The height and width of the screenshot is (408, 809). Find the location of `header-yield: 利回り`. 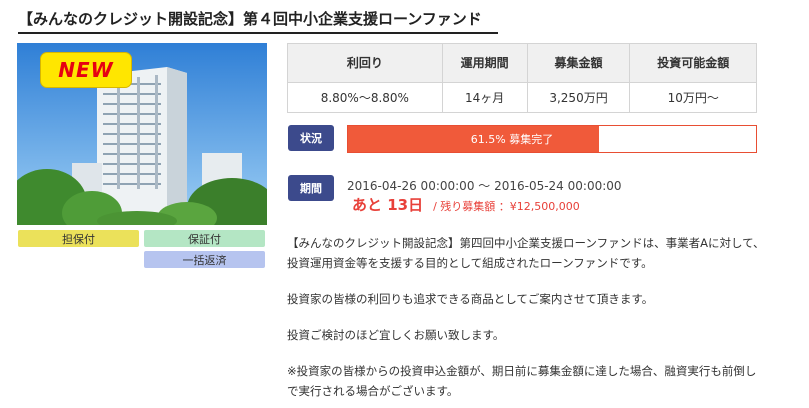

header-yield: 利回り is located at coordinates (365, 63).